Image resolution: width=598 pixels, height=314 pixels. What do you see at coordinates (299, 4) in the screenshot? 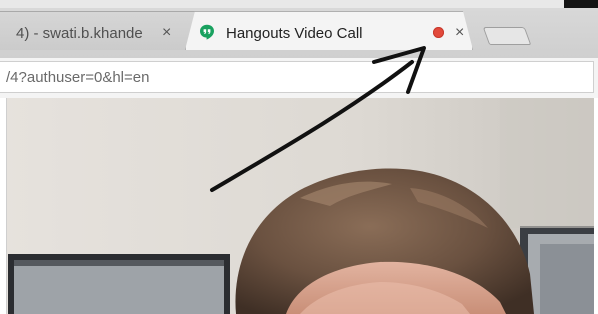
I see `window-top-strip` at bounding box center [299, 4].